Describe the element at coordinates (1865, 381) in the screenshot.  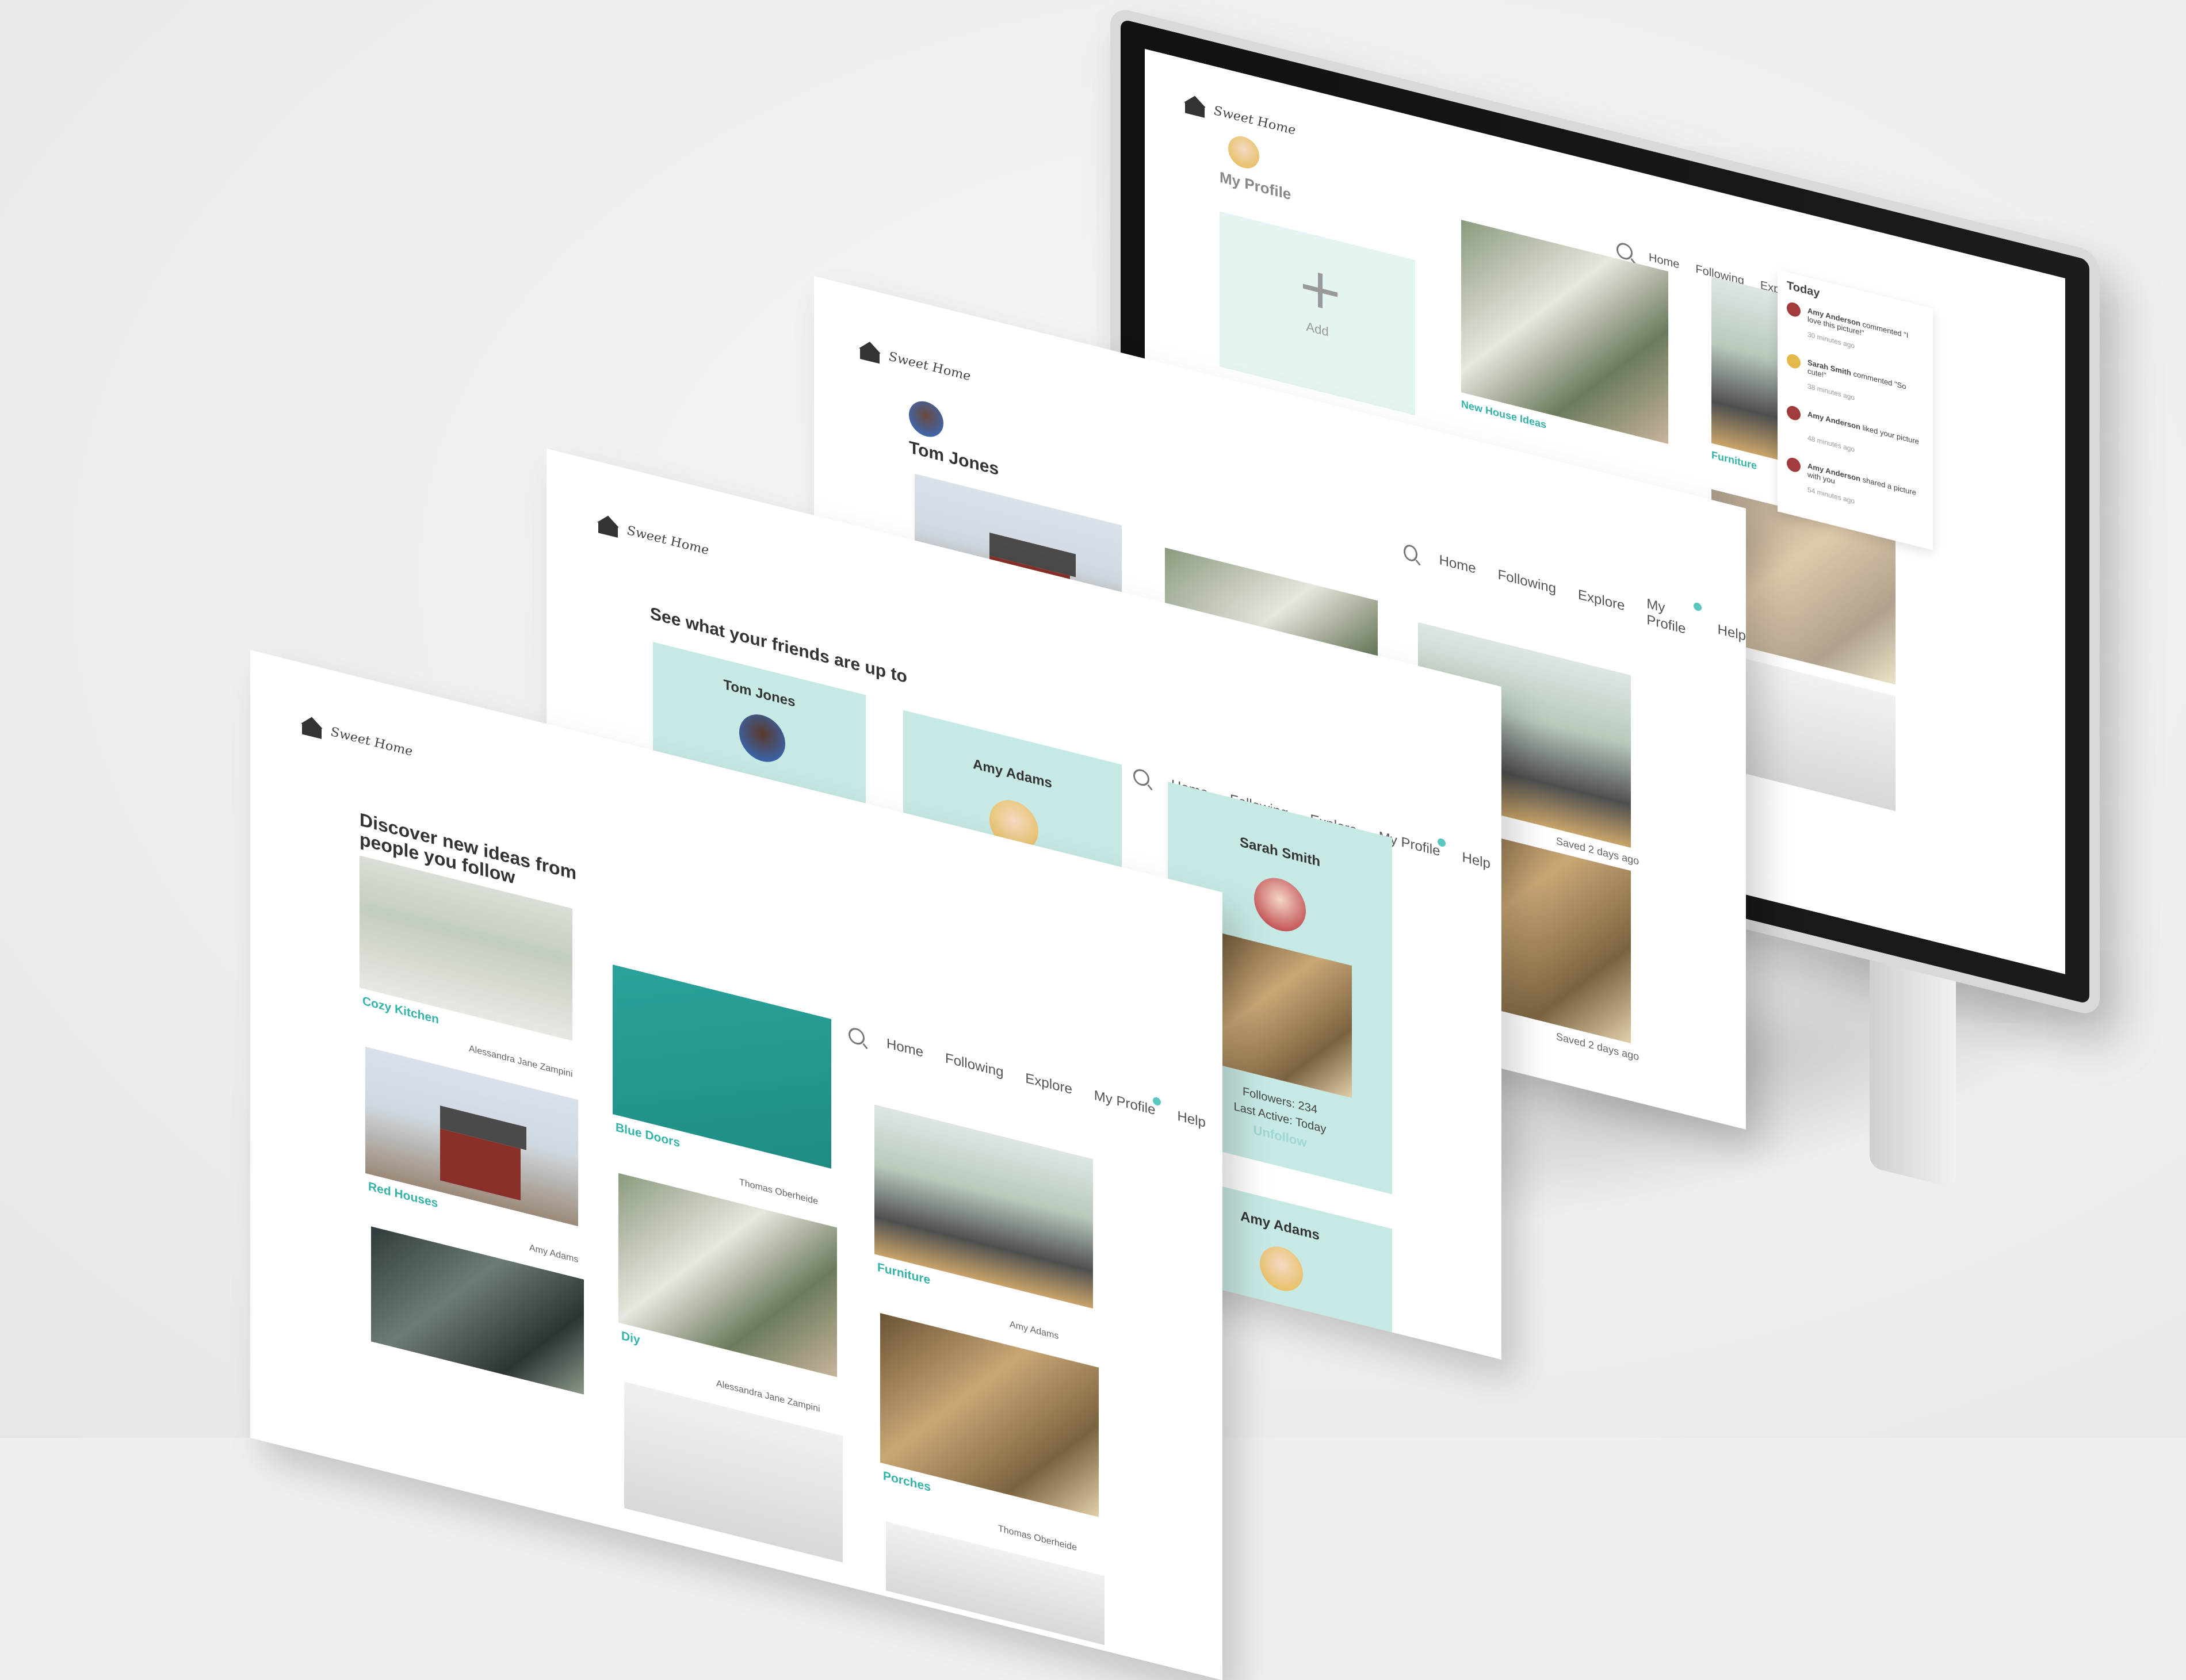
I see `notification-item: Sarah Smith commented "So cute!"` at that location.